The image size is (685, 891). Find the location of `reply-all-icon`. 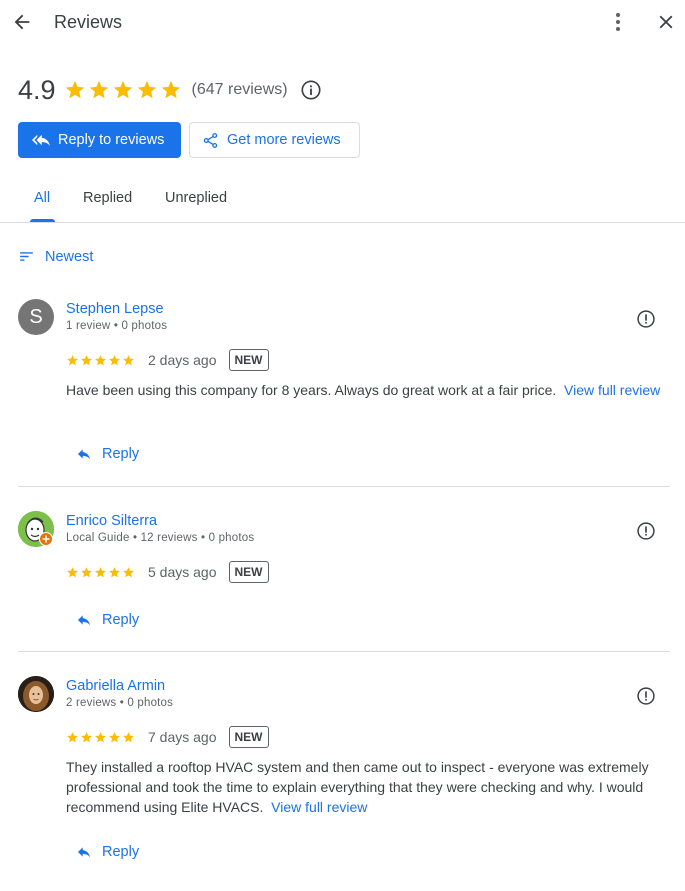

reply-all-icon is located at coordinates (41, 140).